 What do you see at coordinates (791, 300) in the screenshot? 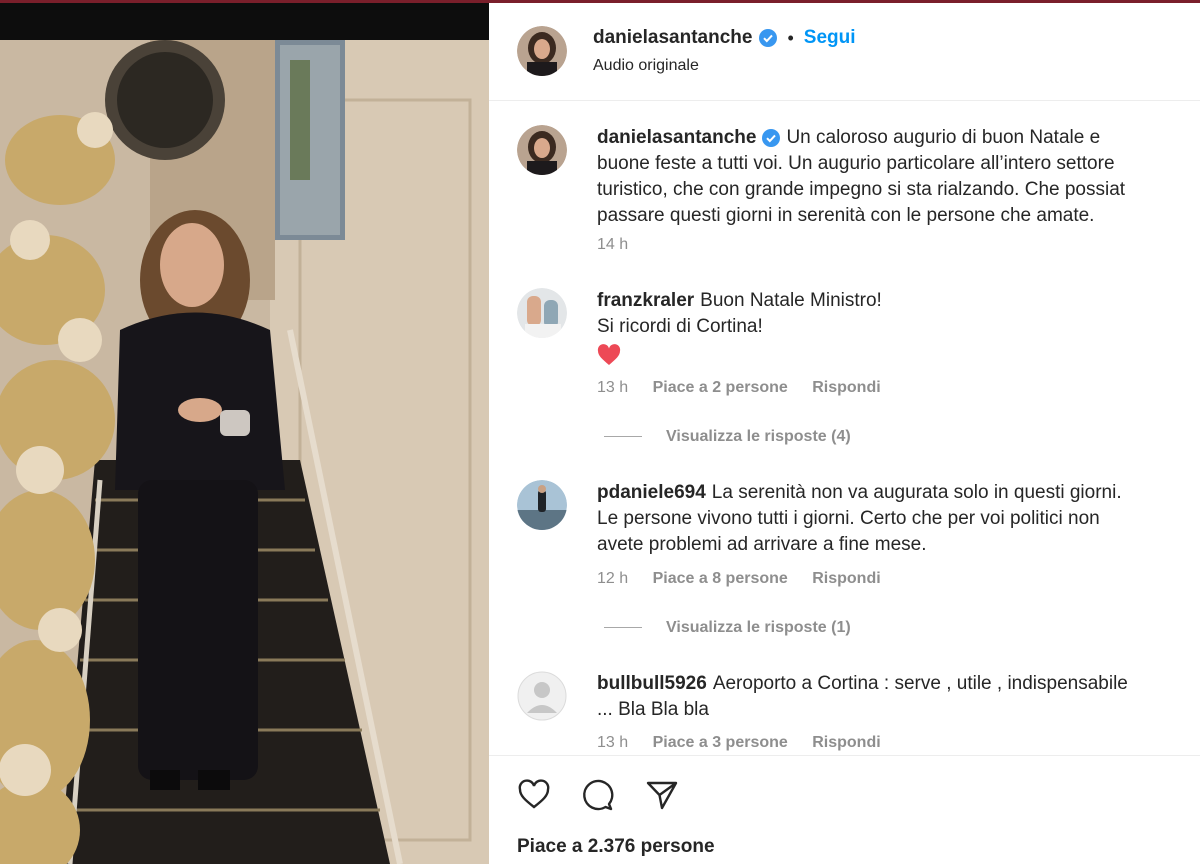
I see `comment-line: Buon Natale Ministro!` at bounding box center [791, 300].